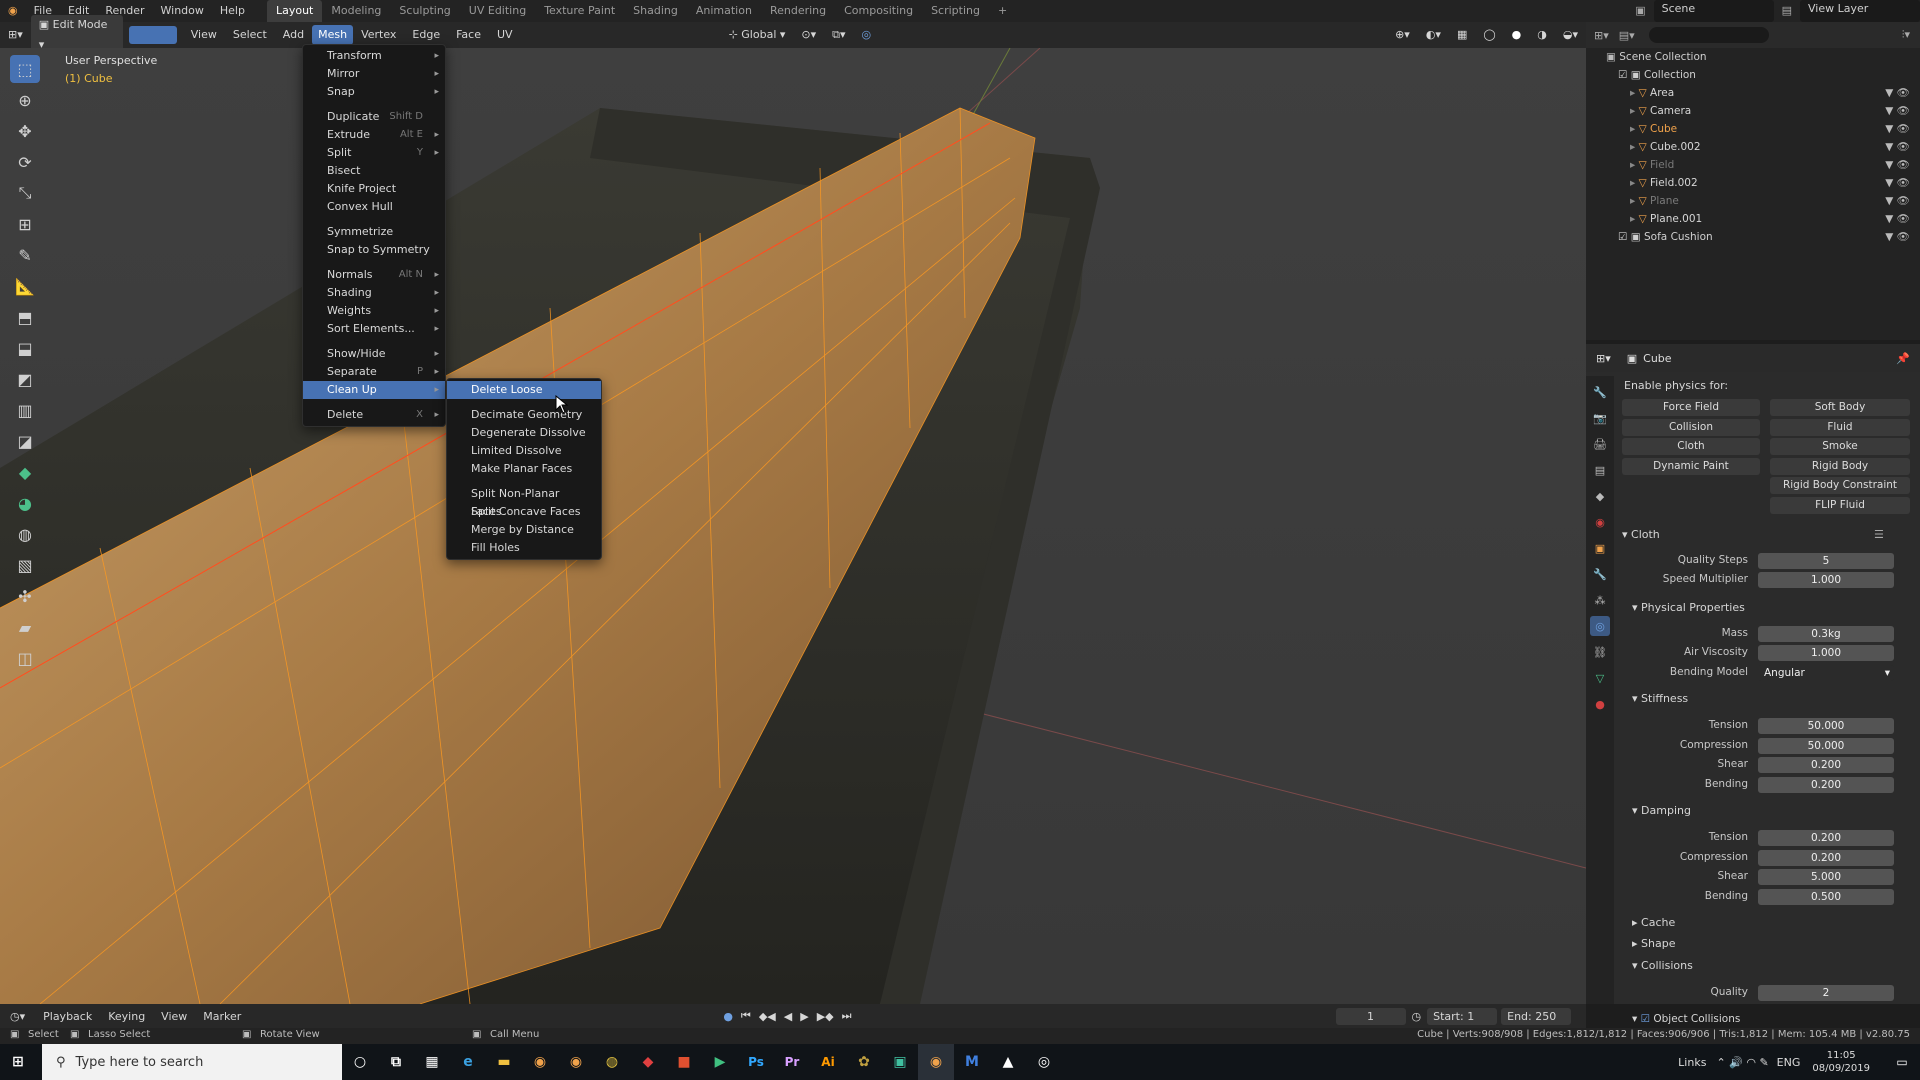  Describe the element at coordinates (1840, 466) in the screenshot. I see `physics-rigid-body-button: Rigid Body` at that location.